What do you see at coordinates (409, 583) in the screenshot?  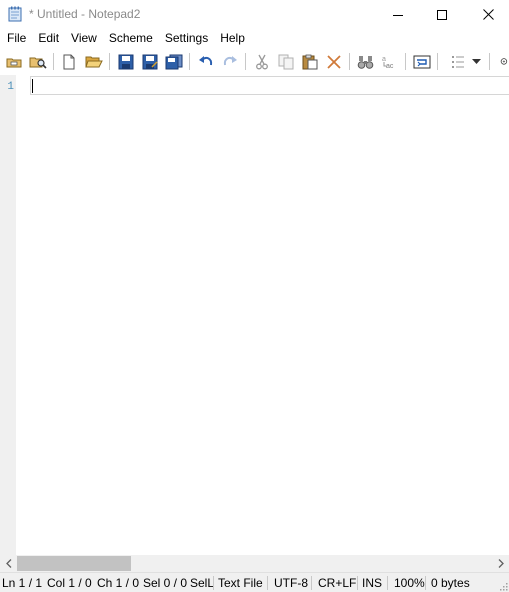 I see `status-zoom: 100%` at bounding box center [409, 583].